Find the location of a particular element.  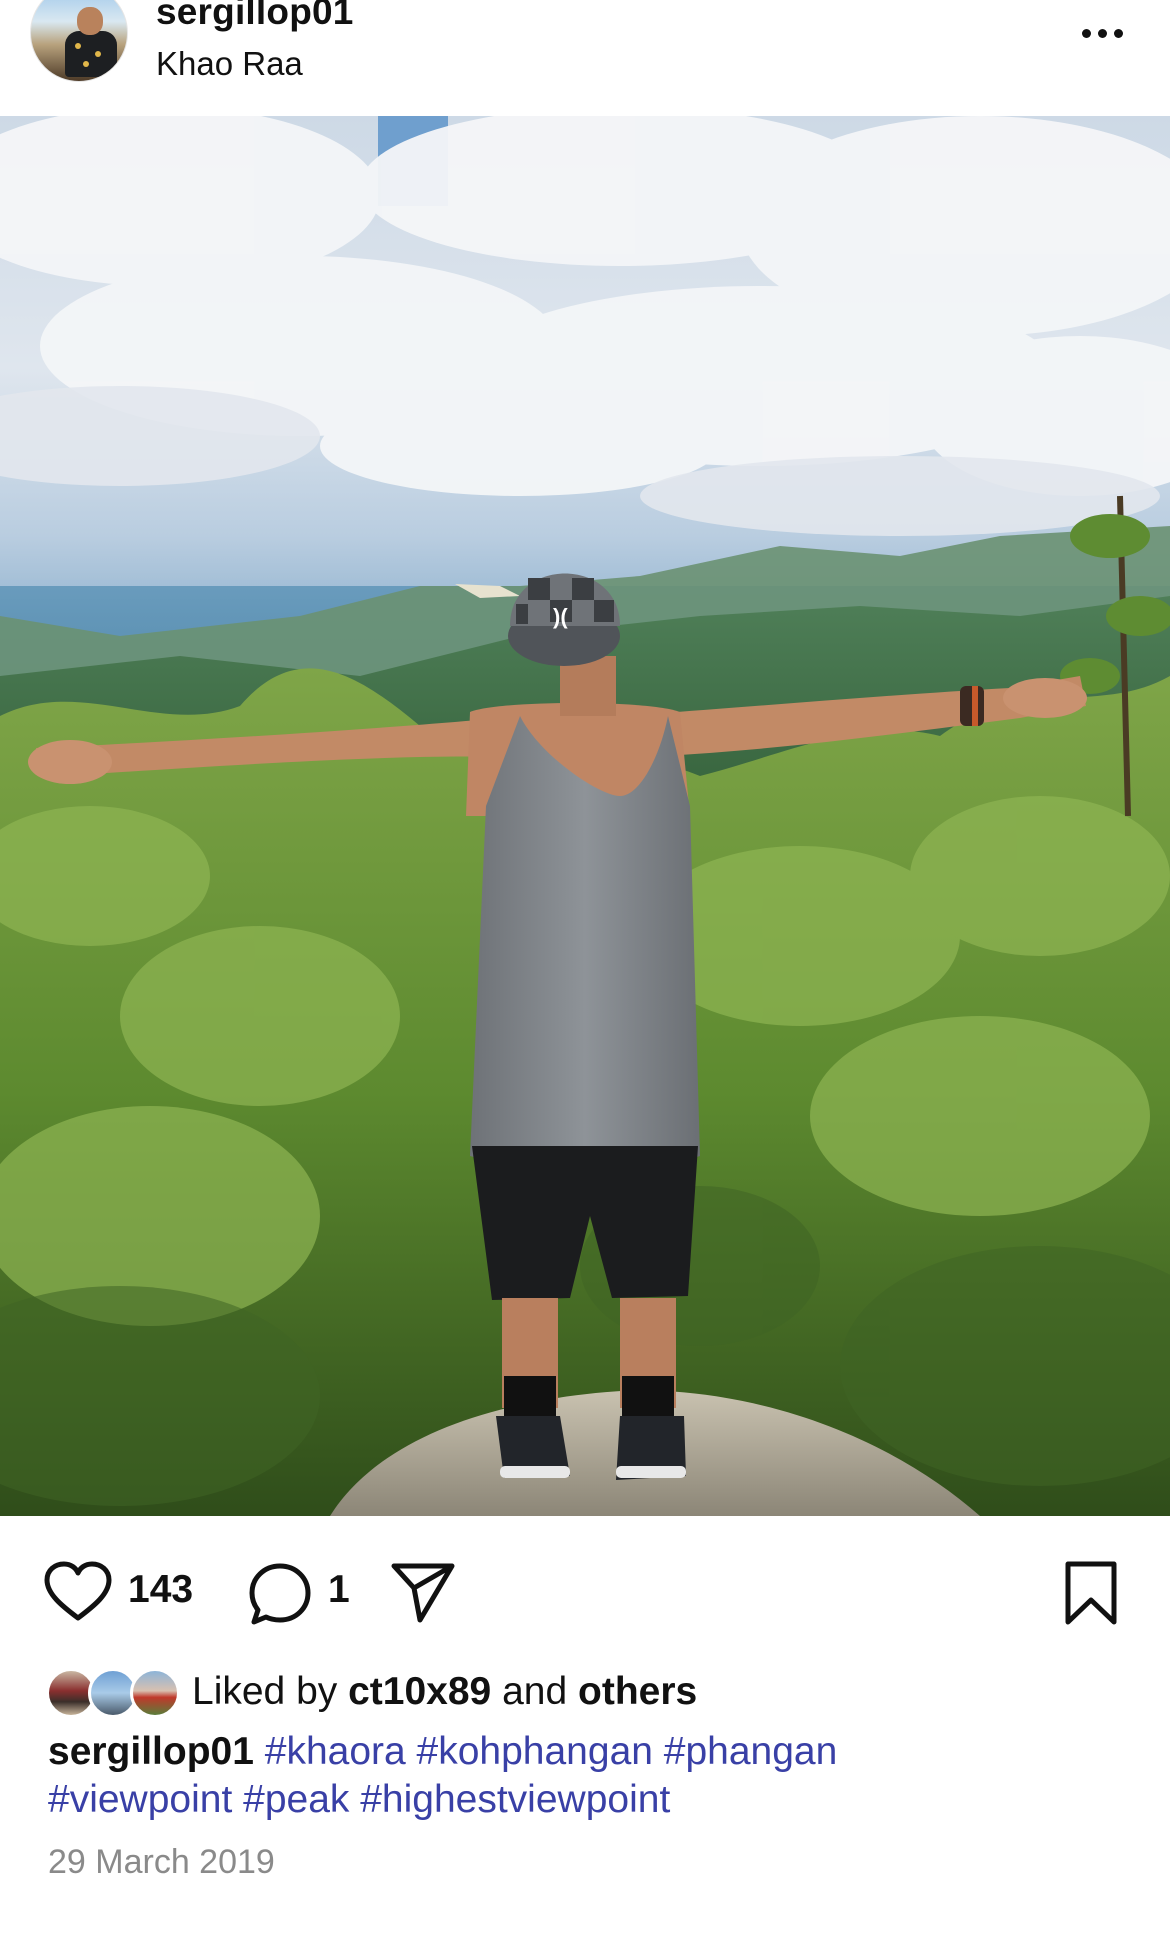

post-username: sergillop01 is located at coordinates (255, 16).